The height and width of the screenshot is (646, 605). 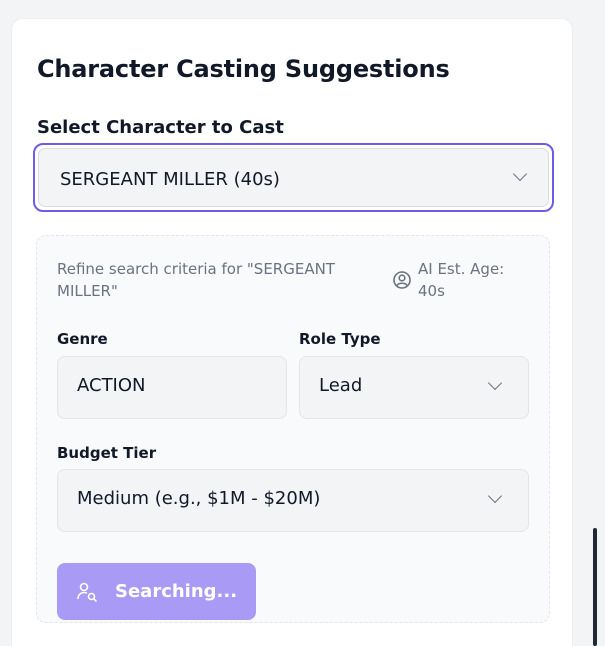 What do you see at coordinates (160, 127) in the screenshot?
I see `character-select-label: Select Character to Cast` at bounding box center [160, 127].